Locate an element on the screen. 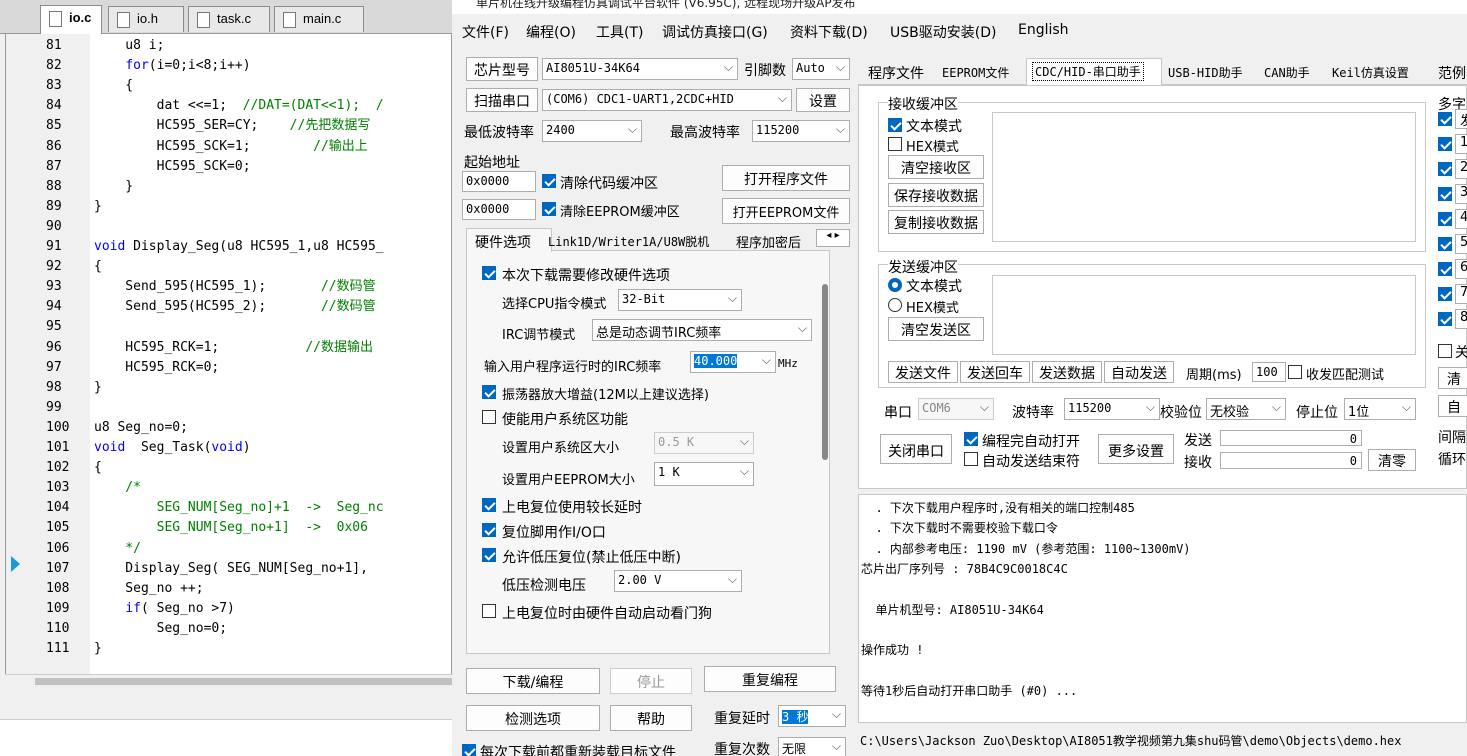 This screenshot has height=756, width=1467. clear-code-buffer-checkbox is located at coordinates (549, 181).